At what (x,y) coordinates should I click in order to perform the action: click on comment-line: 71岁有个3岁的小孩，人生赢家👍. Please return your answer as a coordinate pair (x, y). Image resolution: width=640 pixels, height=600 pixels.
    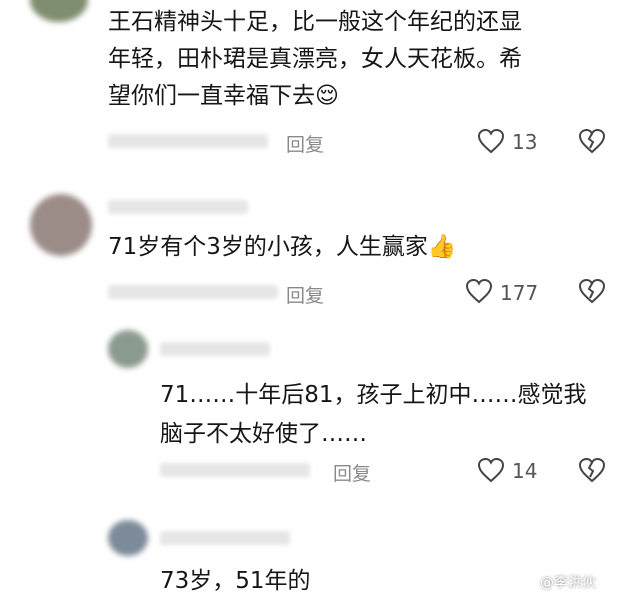
    Looking at the image, I should click on (282, 247).